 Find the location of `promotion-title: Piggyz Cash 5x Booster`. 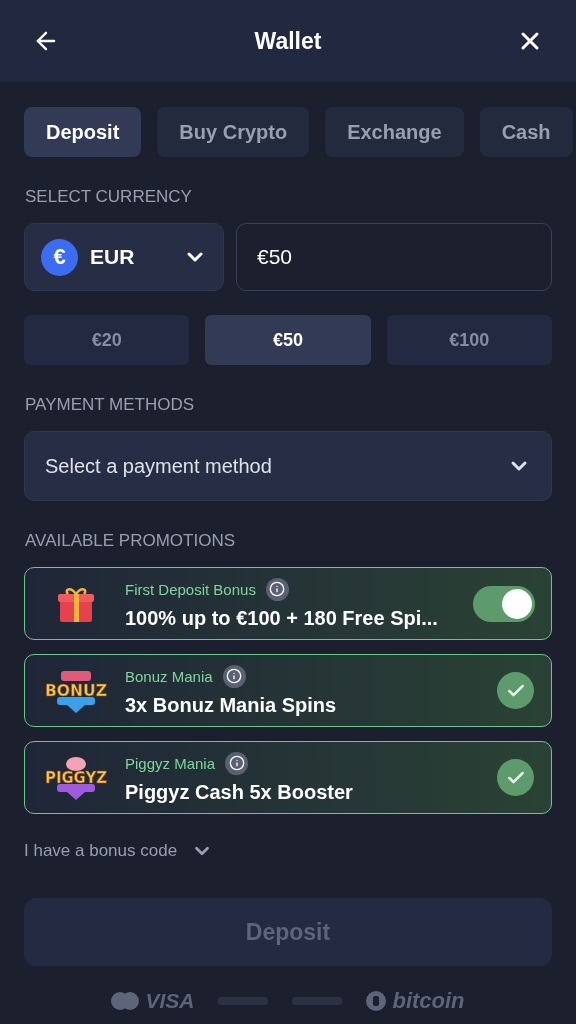

promotion-title: Piggyz Cash 5x Booster is located at coordinates (239, 792).